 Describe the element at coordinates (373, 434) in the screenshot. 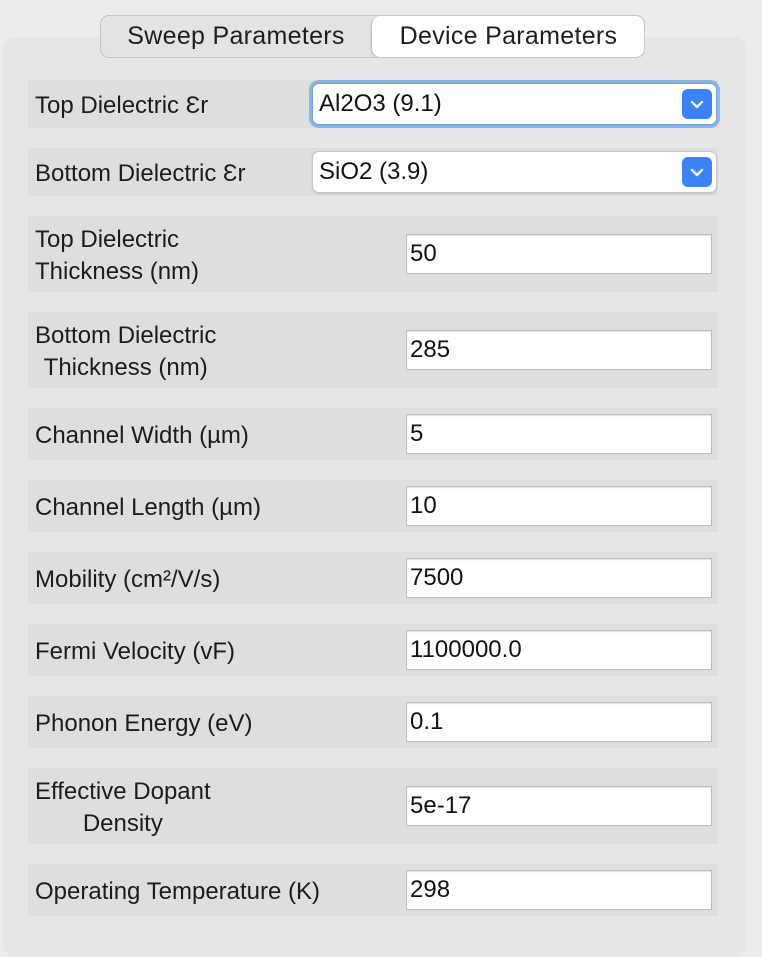

I see `row-channel-width: Channel Width (µm)` at that location.